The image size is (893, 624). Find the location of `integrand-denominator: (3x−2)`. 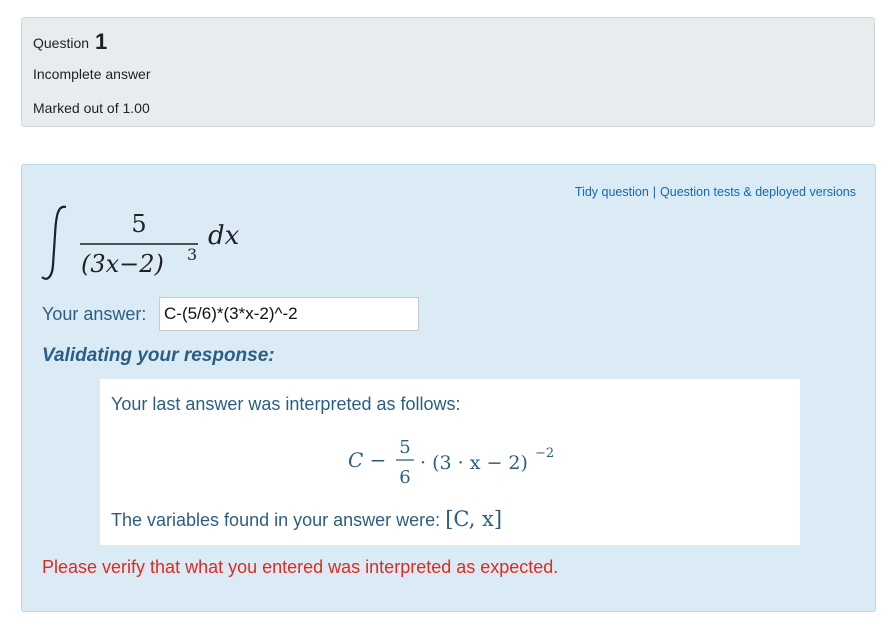

integrand-denominator: (3x−2) is located at coordinates (122, 264).